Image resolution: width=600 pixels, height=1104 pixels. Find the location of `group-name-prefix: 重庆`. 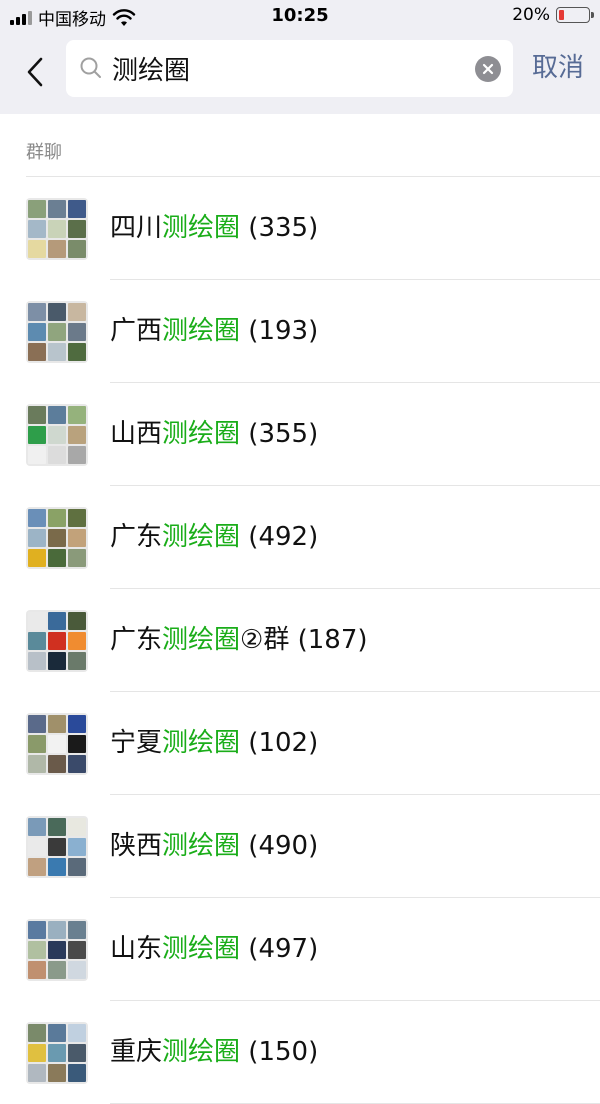

group-name-prefix: 重庆 is located at coordinates (136, 1052).